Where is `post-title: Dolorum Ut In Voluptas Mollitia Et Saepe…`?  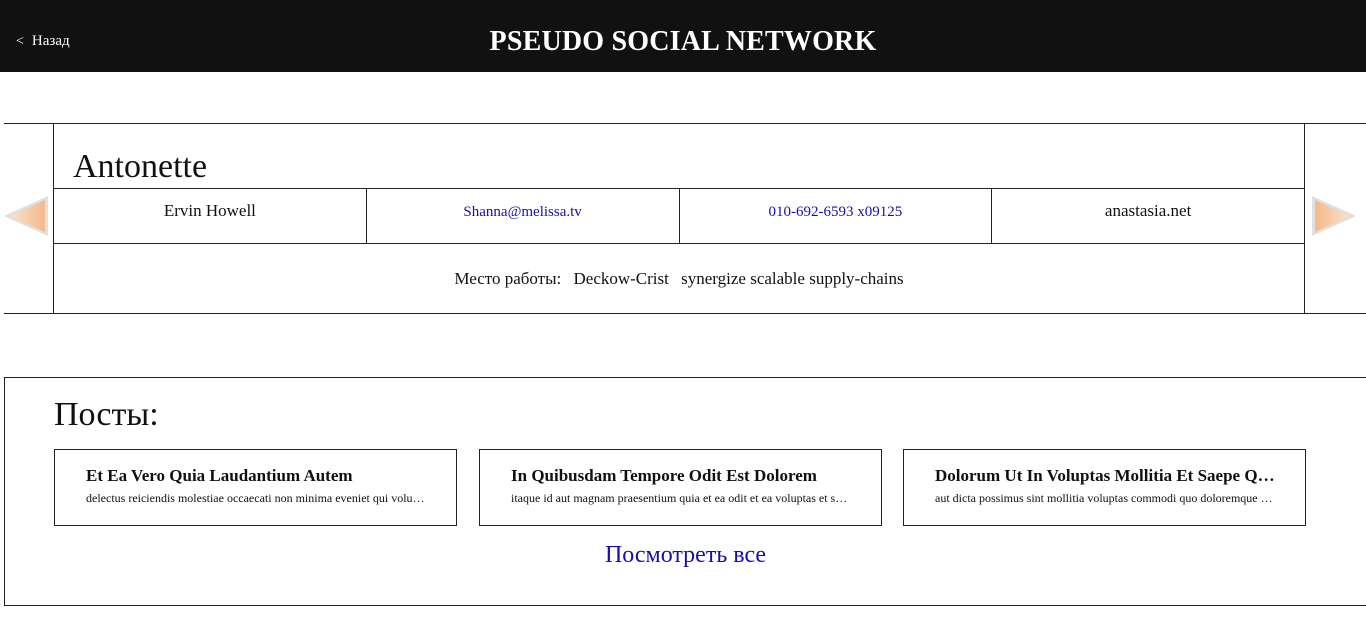
post-title: Dolorum Ut In Voluptas Mollitia Et Saepe… is located at coordinates (1105, 475).